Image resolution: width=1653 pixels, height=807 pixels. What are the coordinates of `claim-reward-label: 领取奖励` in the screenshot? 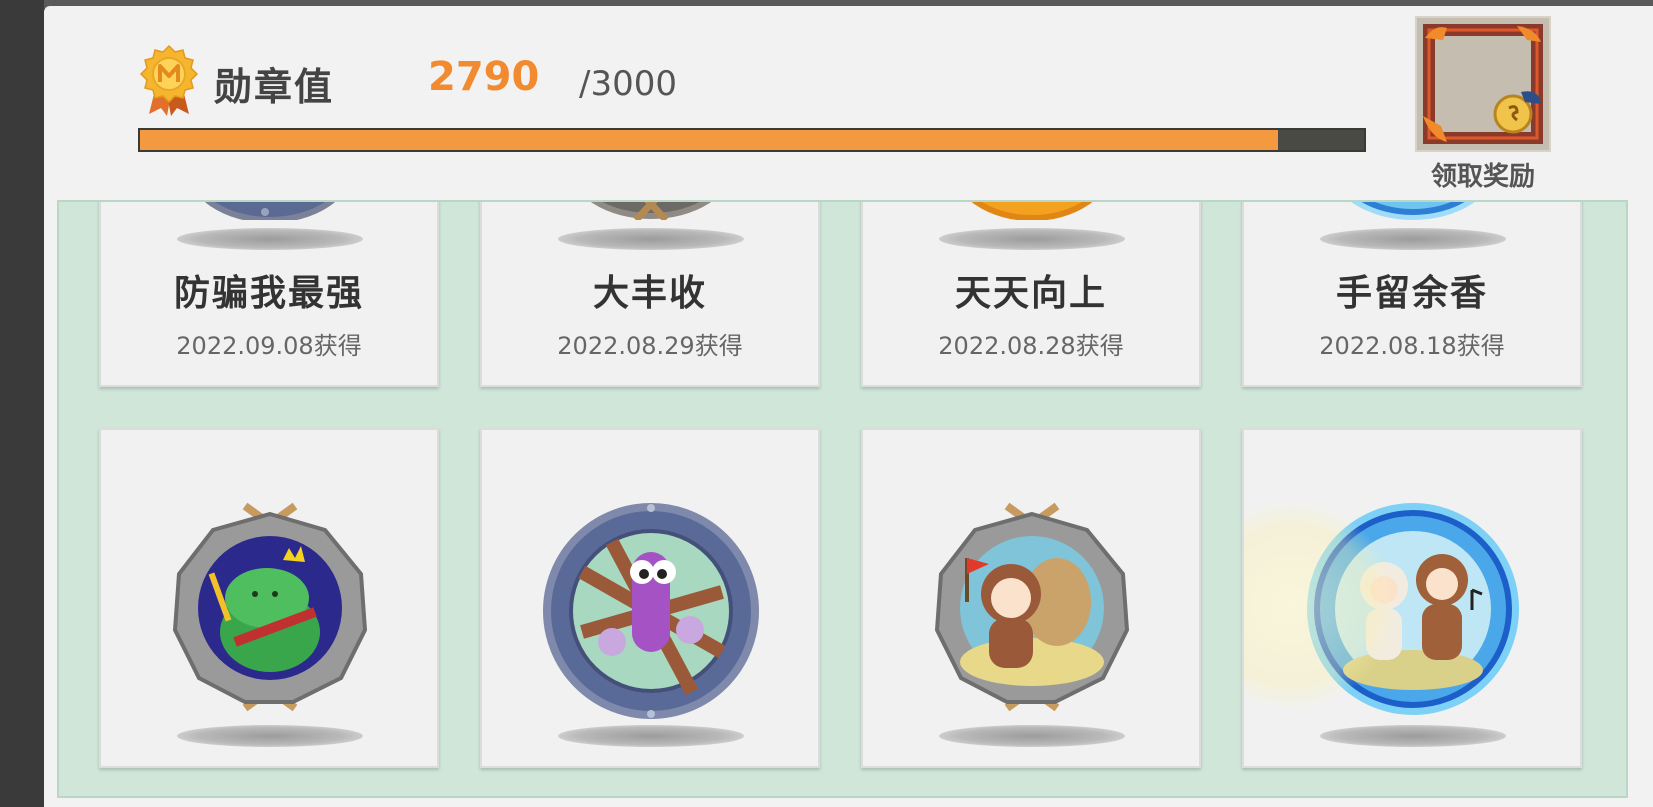 It's located at (1482, 177).